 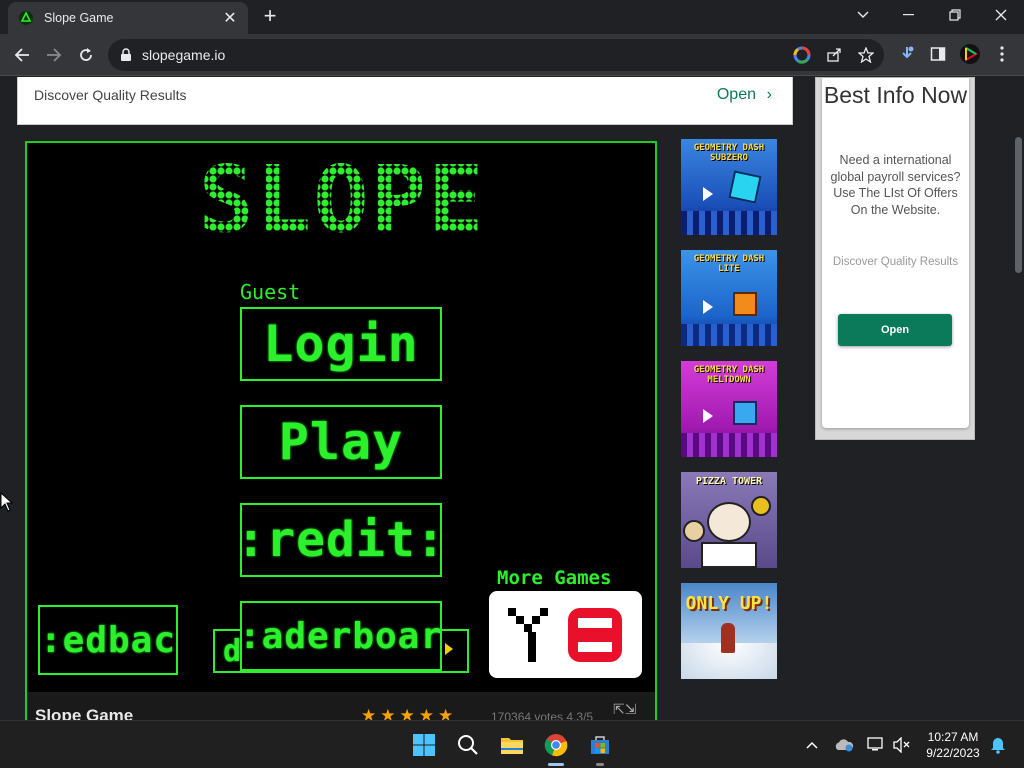 I want to click on onedrive-cloud-icon, so click(x=844, y=745).